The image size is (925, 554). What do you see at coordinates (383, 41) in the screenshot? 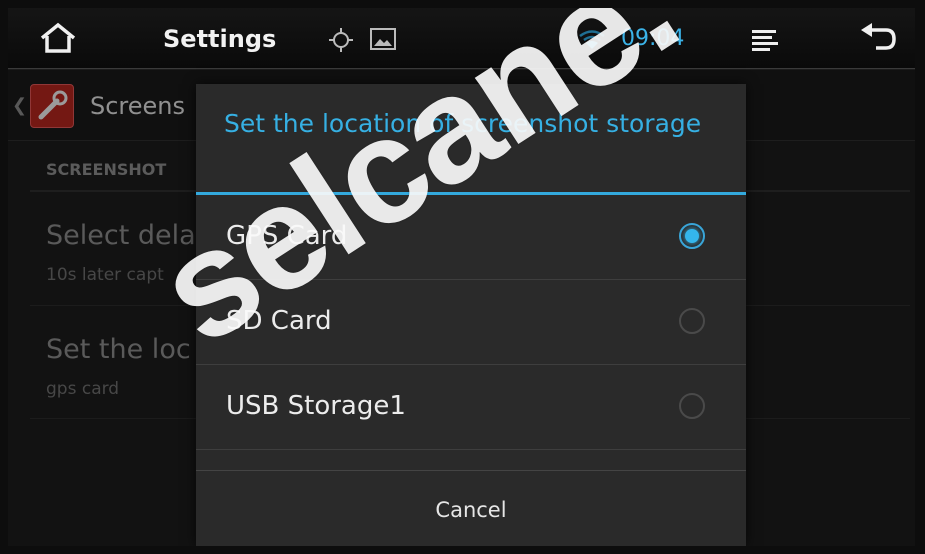
I see `gallery-icon` at bounding box center [383, 41].